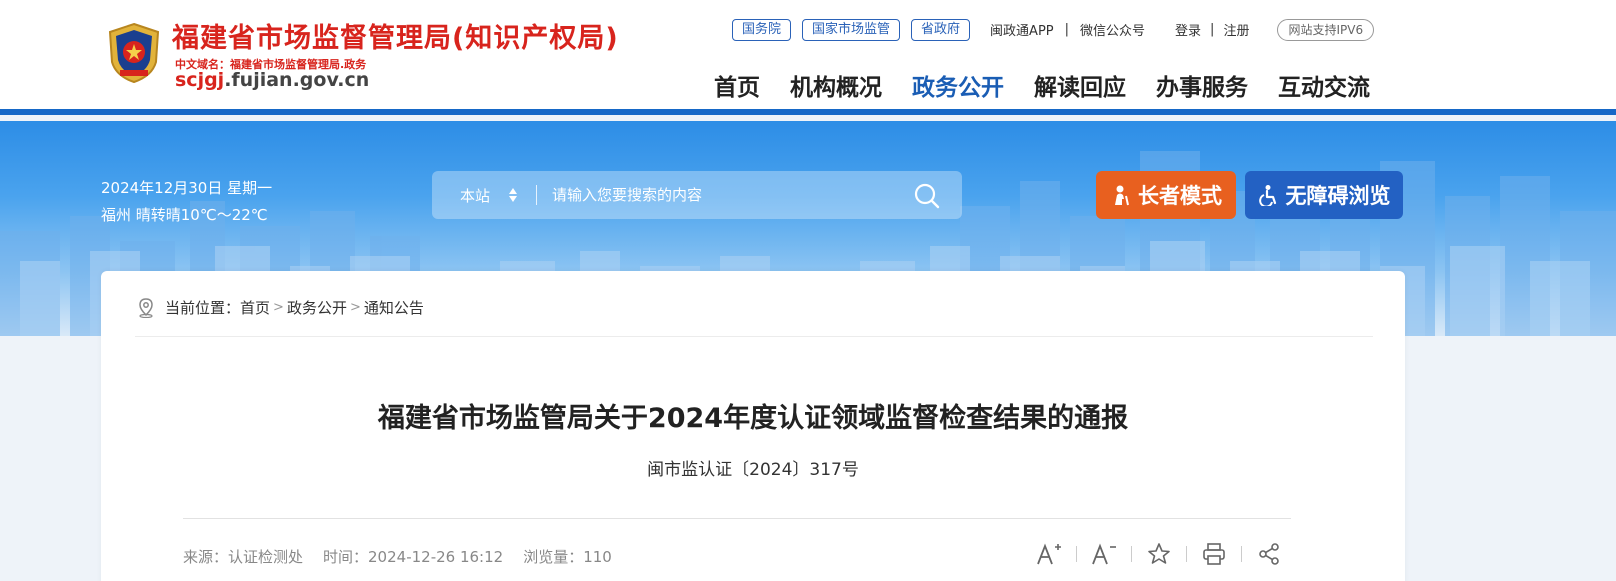 The width and height of the screenshot is (1616, 581). I want to click on link-samr: 国家市场监管, so click(851, 29).